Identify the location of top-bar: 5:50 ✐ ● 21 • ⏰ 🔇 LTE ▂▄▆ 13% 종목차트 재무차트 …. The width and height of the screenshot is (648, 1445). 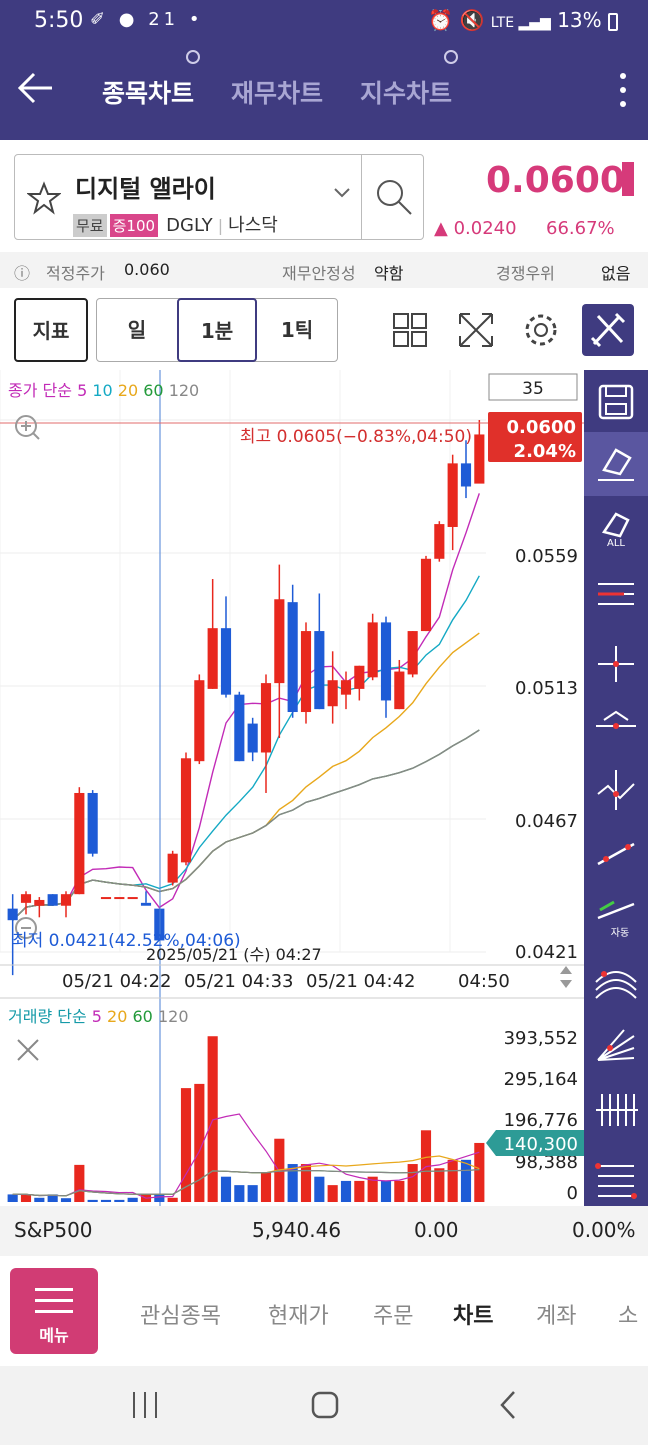
(324, 70).